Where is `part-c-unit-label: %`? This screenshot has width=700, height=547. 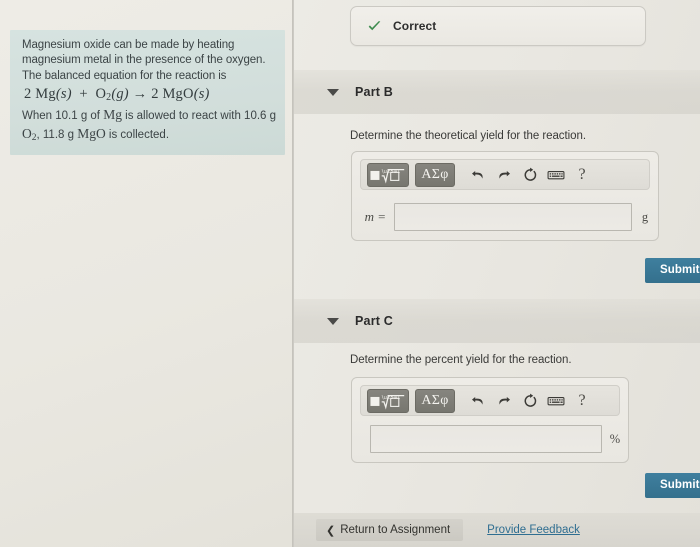 part-c-unit-label: % is located at coordinates (615, 438).